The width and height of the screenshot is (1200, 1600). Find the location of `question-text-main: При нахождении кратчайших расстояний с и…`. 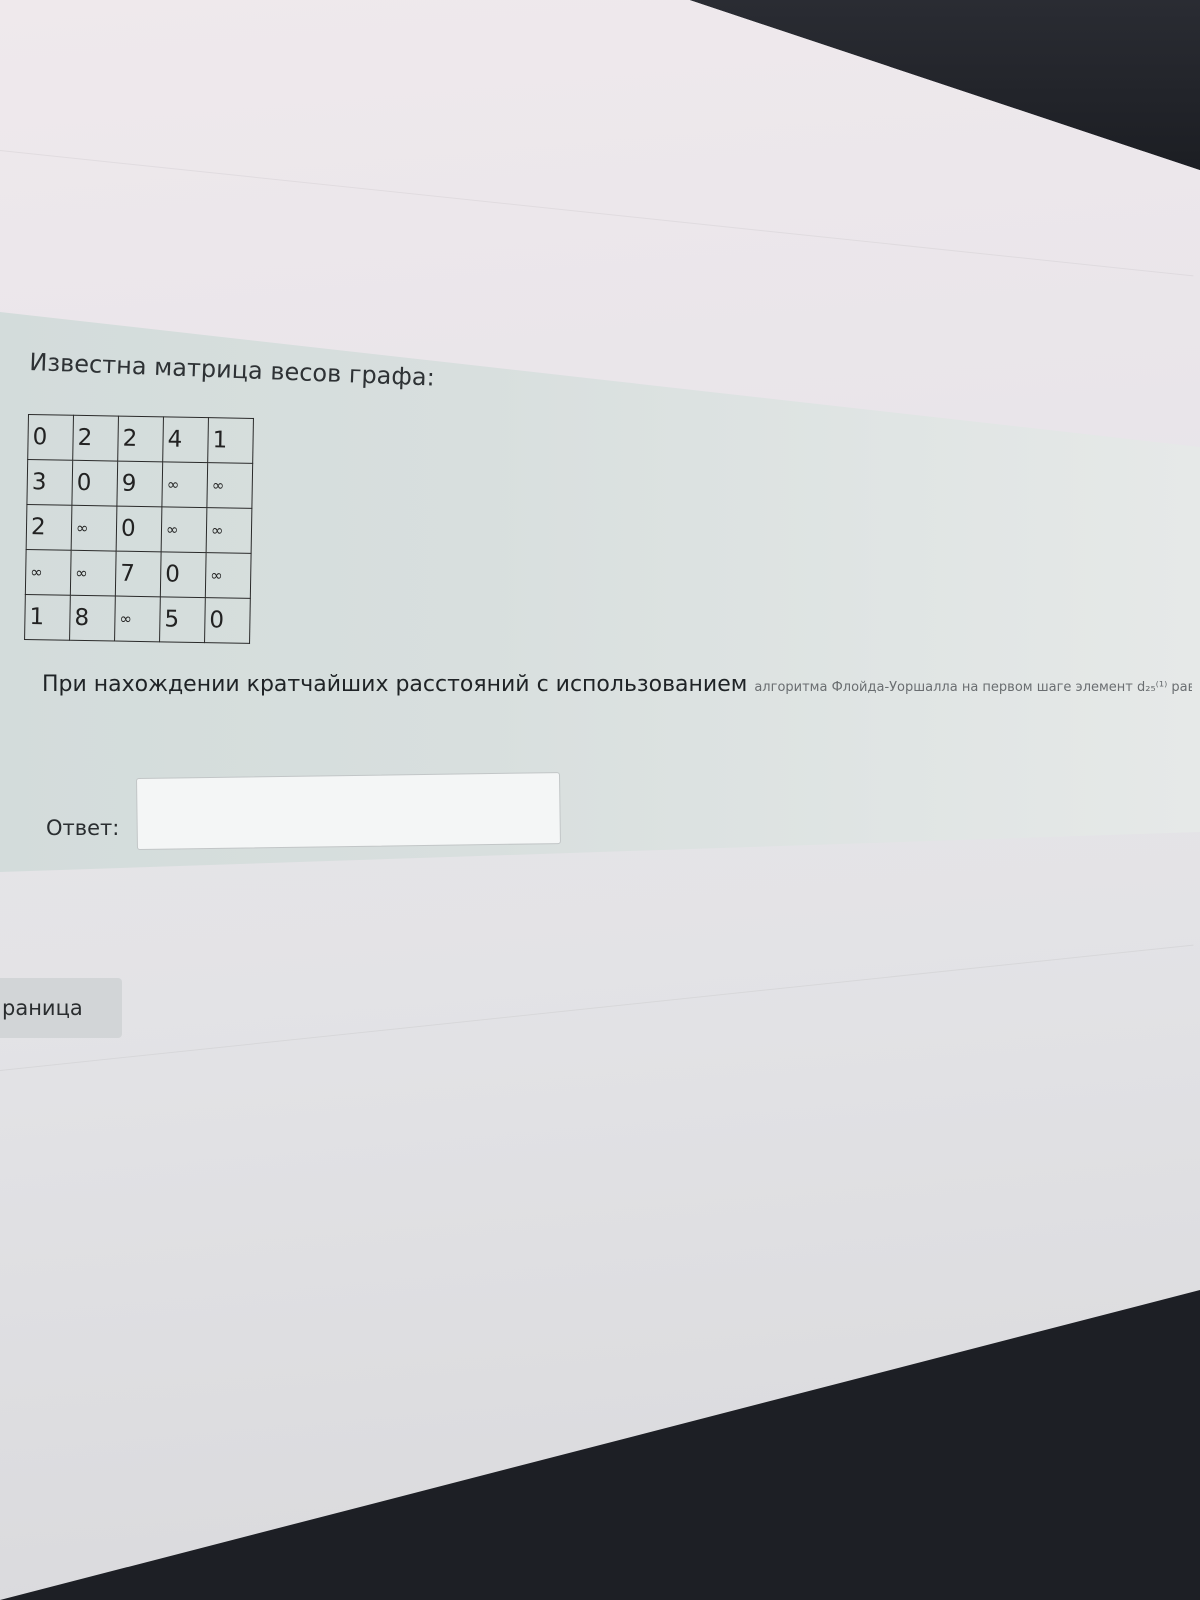

question-text-main: При нахождении кратчайших расстояний с и… is located at coordinates (395, 684).